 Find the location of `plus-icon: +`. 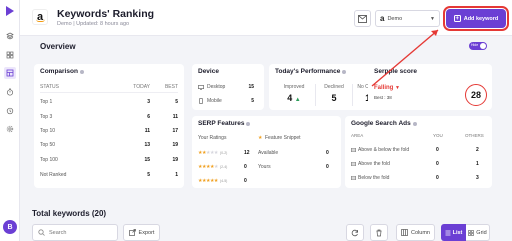

plus-icon: + is located at coordinates (457, 18).